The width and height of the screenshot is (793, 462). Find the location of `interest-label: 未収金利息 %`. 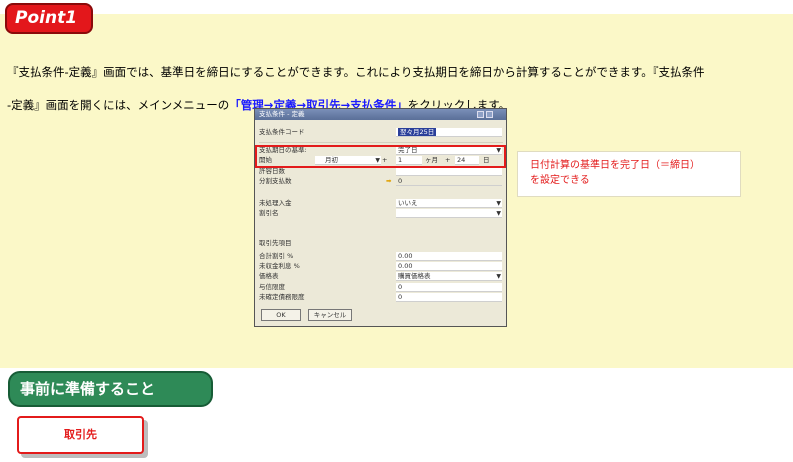

interest-label: 未収金利息 % is located at coordinates (279, 266).